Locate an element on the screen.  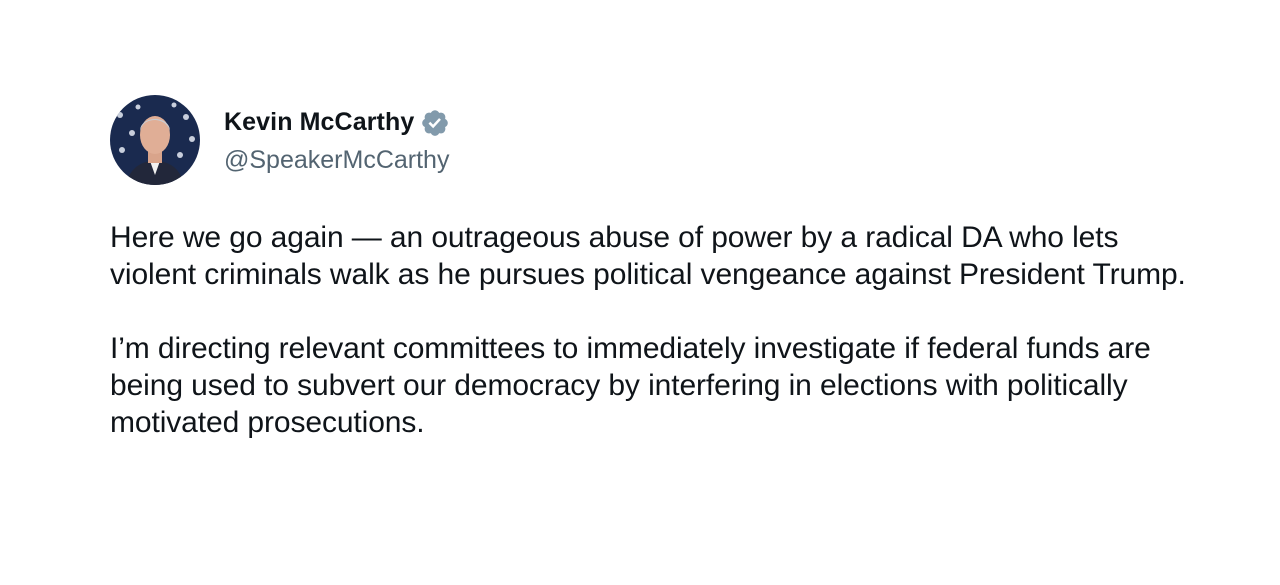
avatar is located at coordinates (155, 140).